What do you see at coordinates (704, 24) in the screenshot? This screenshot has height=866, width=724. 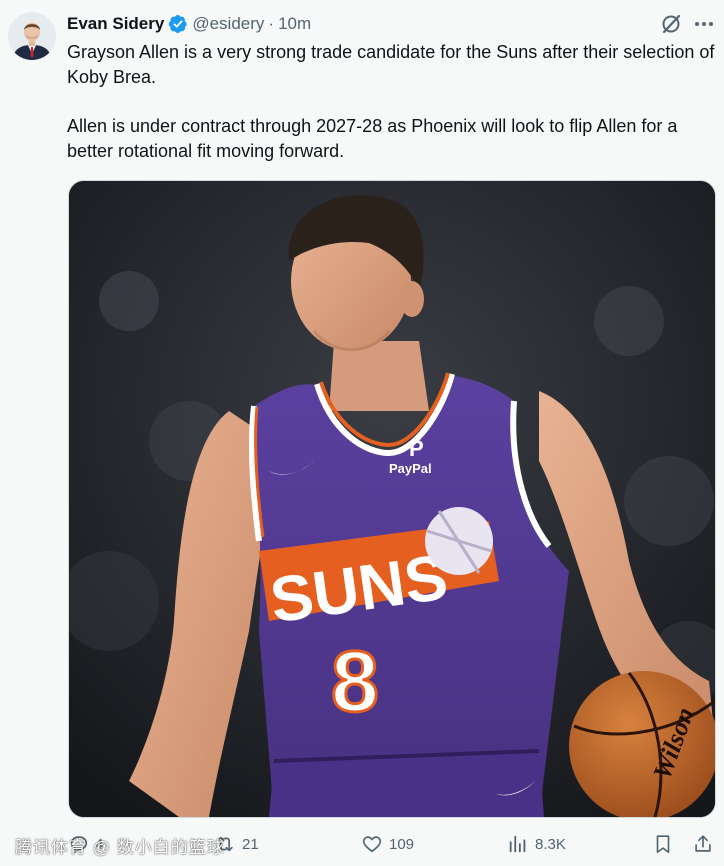 I see `more-icon` at bounding box center [704, 24].